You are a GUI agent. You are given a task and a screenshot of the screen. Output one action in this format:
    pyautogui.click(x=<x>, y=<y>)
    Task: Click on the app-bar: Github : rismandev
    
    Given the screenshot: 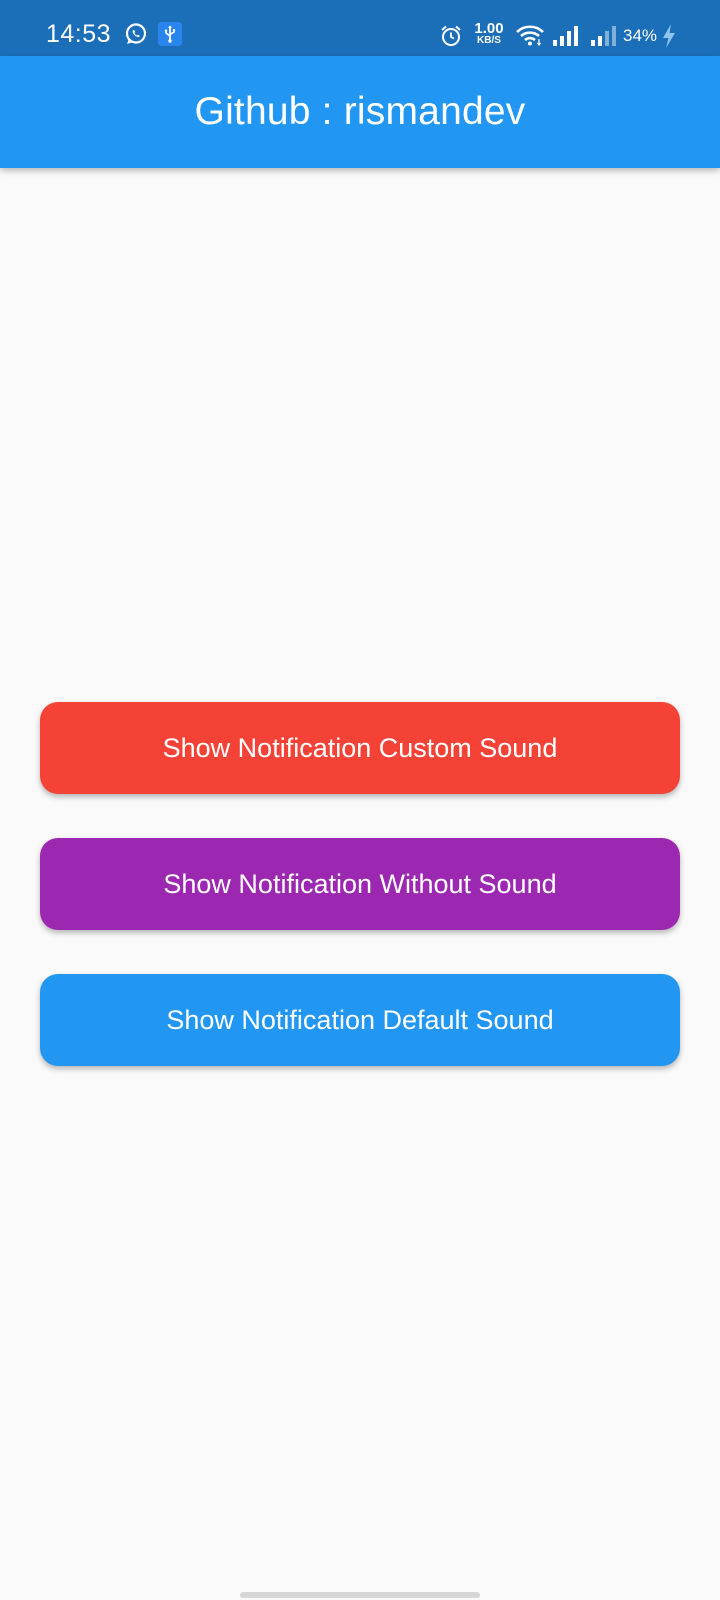 What is the action you would take?
    pyautogui.click(x=360, y=112)
    